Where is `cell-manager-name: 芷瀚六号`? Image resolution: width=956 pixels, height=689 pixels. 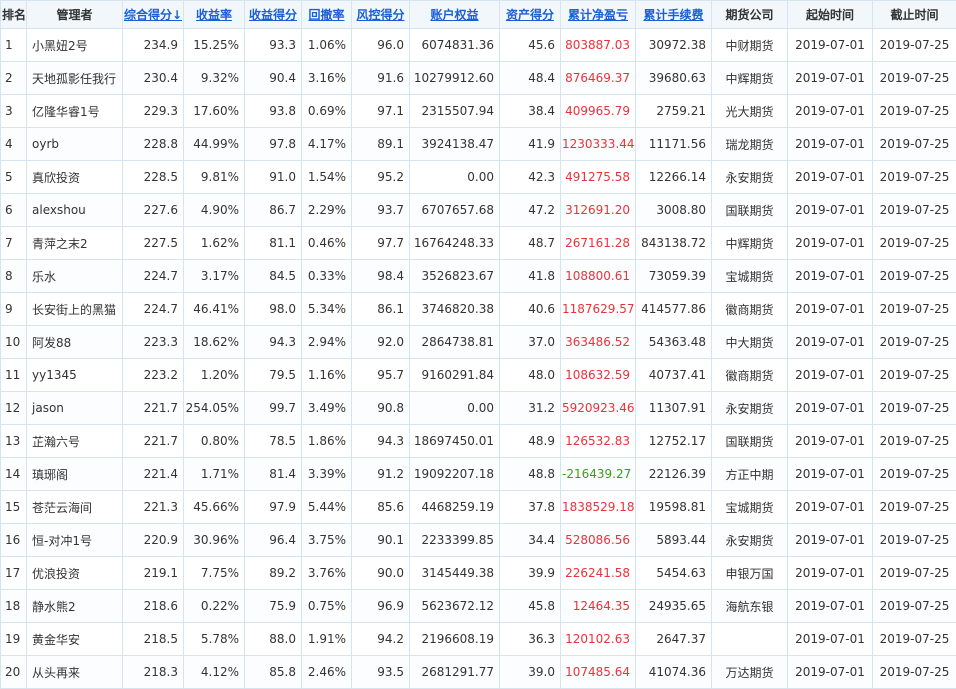
cell-manager-name: 芷瀚六号 is located at coordinates (75, 441).